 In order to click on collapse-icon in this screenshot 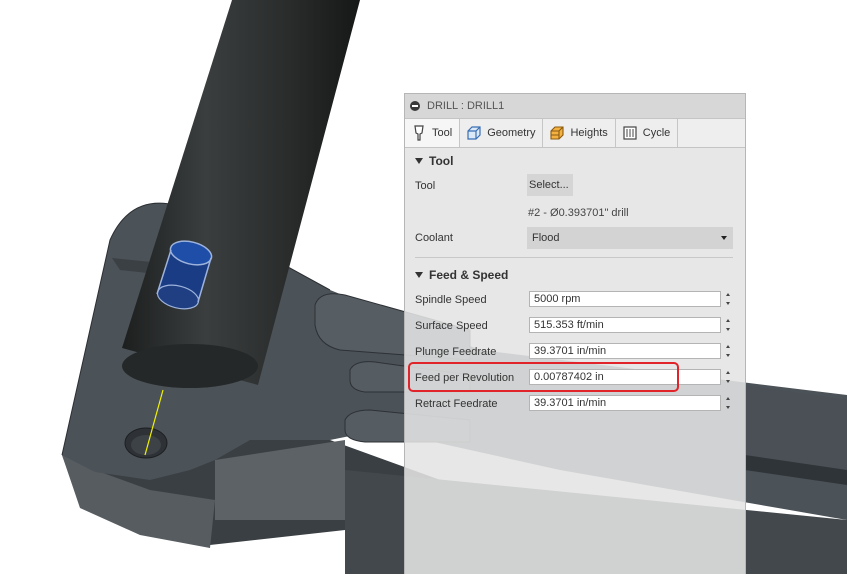, I will do `click(415, 106)`.